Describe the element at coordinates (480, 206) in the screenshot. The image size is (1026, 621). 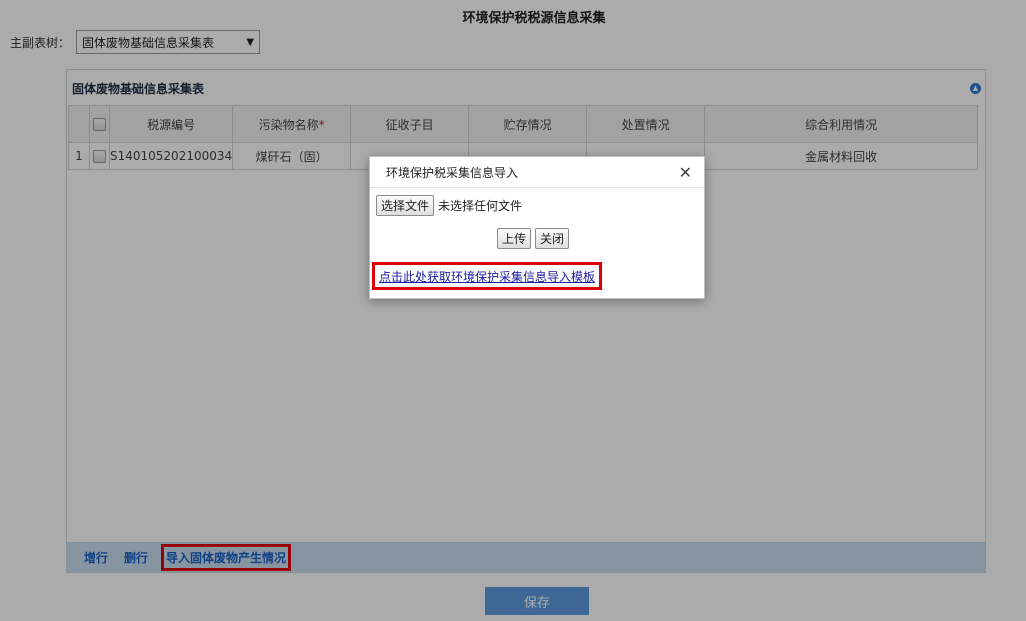
I see `file-status: 未选择任何文件` at that location.